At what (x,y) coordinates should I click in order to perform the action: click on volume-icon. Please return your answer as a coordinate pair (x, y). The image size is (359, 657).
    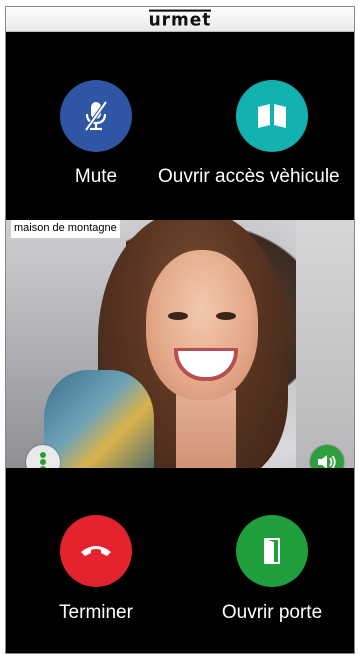
    Looking at the image, I should click on (327, 461).